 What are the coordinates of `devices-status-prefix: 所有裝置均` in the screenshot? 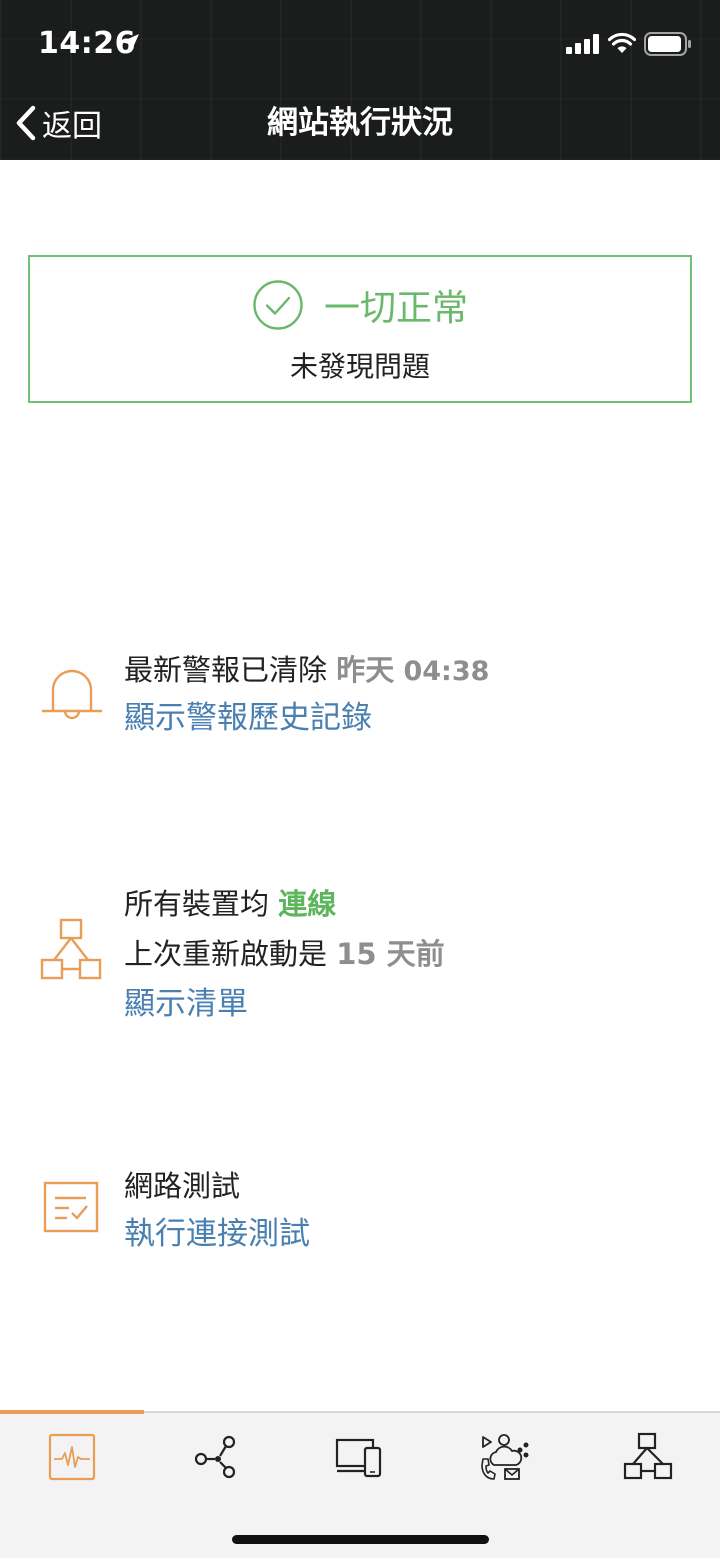 It's located at (197, 904).